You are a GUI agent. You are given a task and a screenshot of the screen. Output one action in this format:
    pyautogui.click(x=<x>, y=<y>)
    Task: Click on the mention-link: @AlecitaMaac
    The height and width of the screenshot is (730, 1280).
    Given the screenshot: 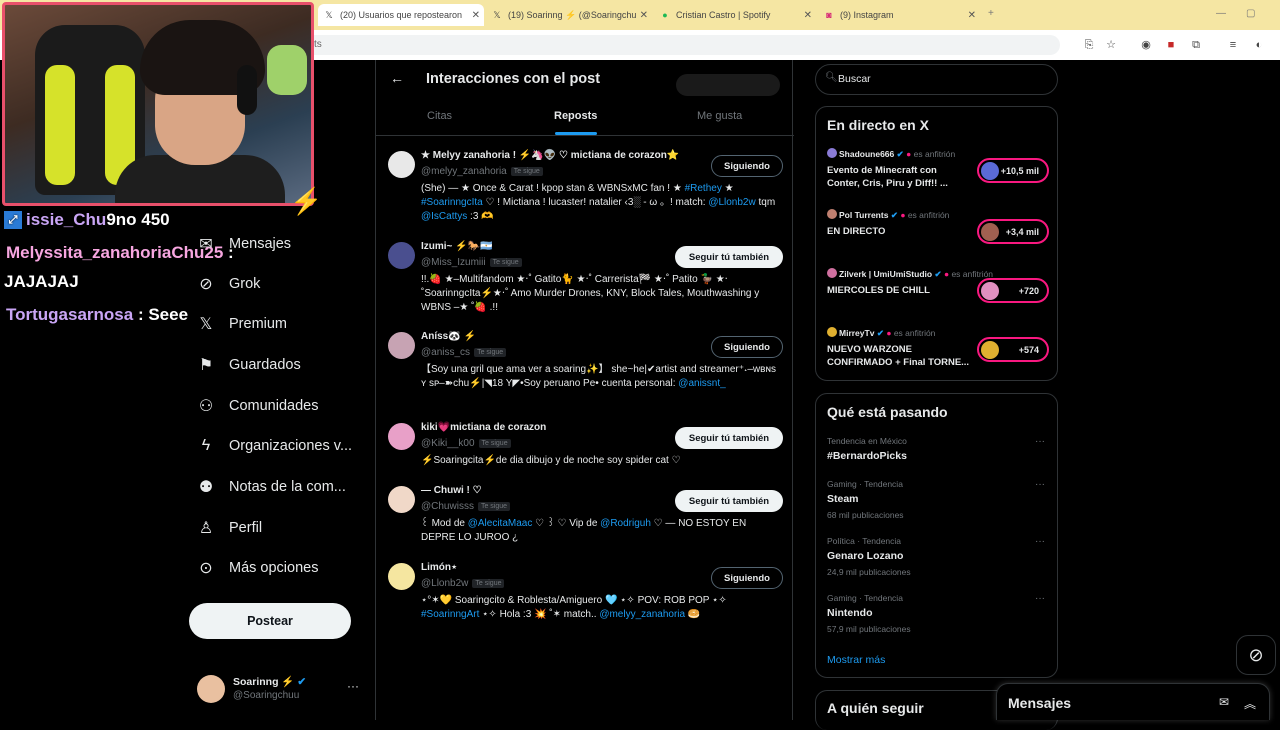 What is the action you would take?
    pyautogui.click(x=500, y=523)
    